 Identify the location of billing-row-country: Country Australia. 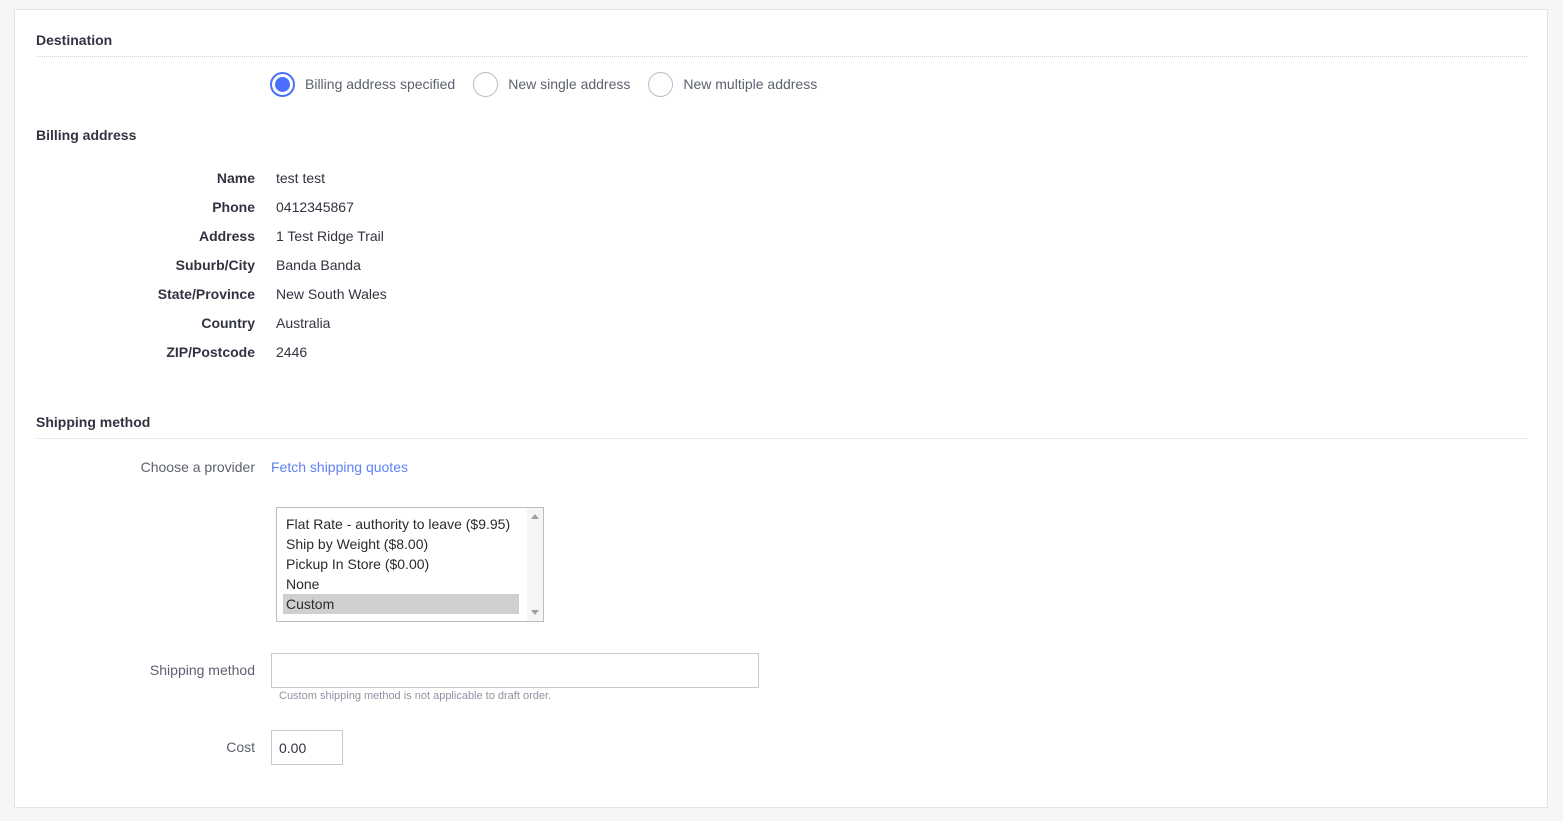
(315, 325).